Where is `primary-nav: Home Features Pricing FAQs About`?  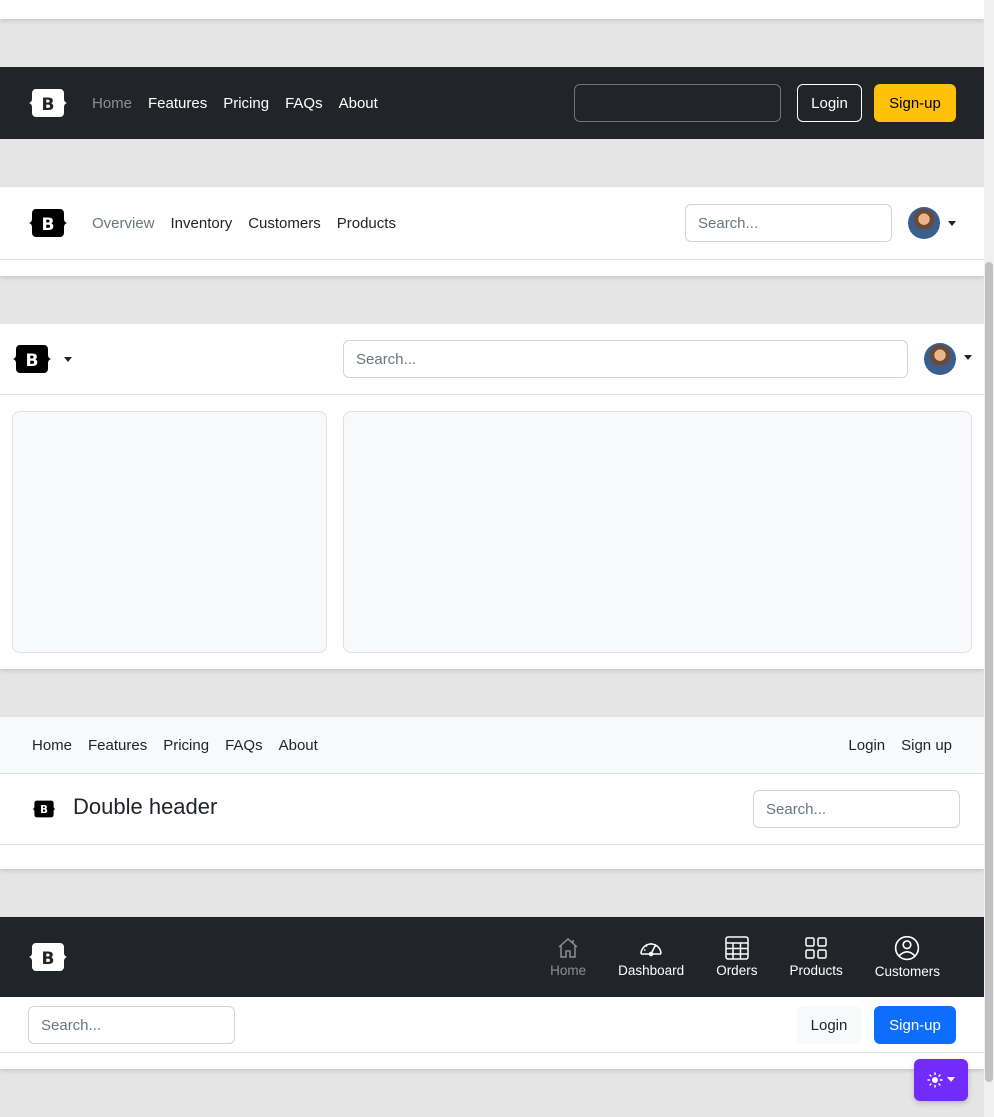 primary-nav: Home Features Pricing FAQs About is located at coordinates (235, 103).